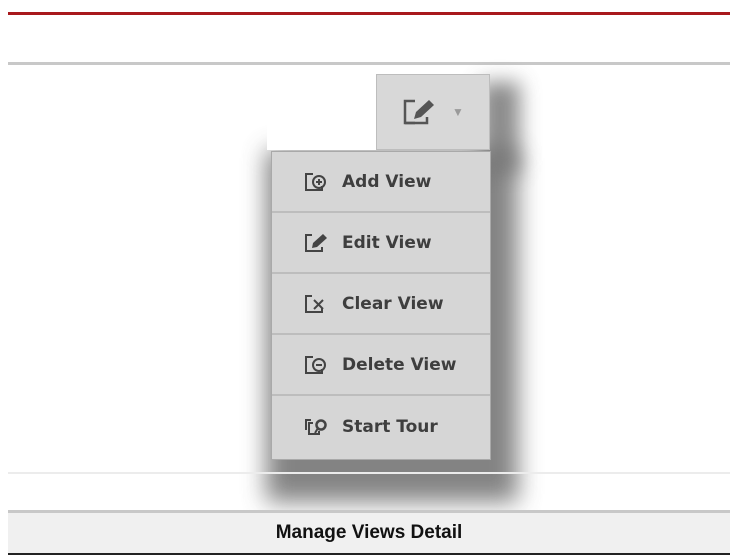 This screenshot has height=556, width=730. I want to click on caption-text: Manage Views Detail, so click(369, 532).